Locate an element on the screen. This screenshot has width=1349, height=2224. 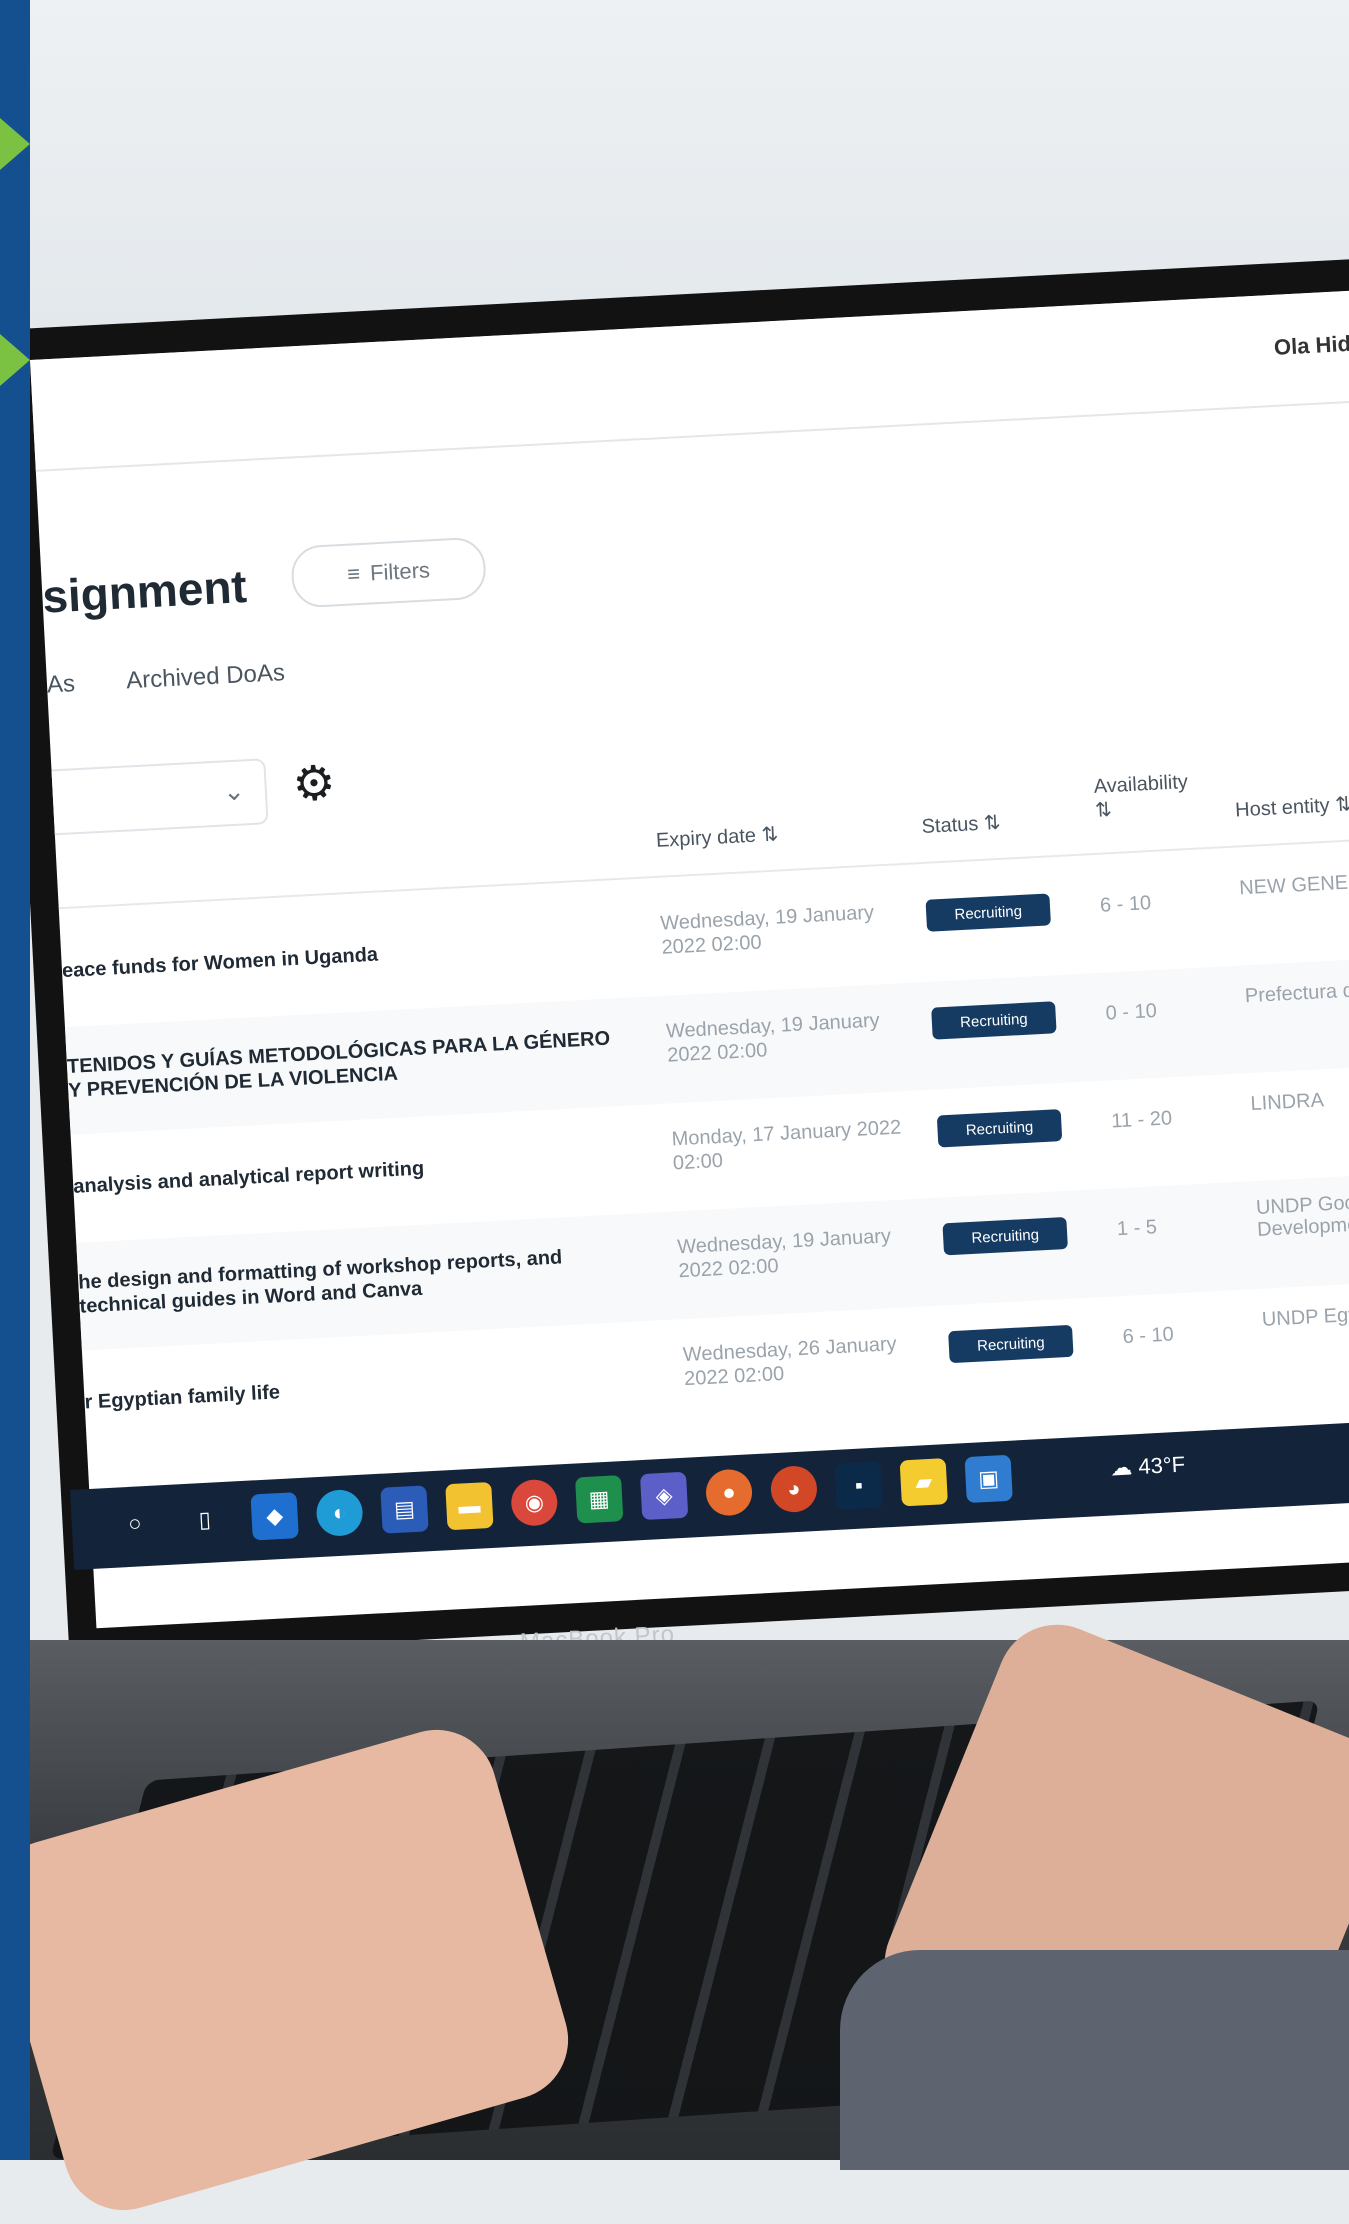
column-header-availability: Availability ⇅ is located at coordinates (1154, 796).